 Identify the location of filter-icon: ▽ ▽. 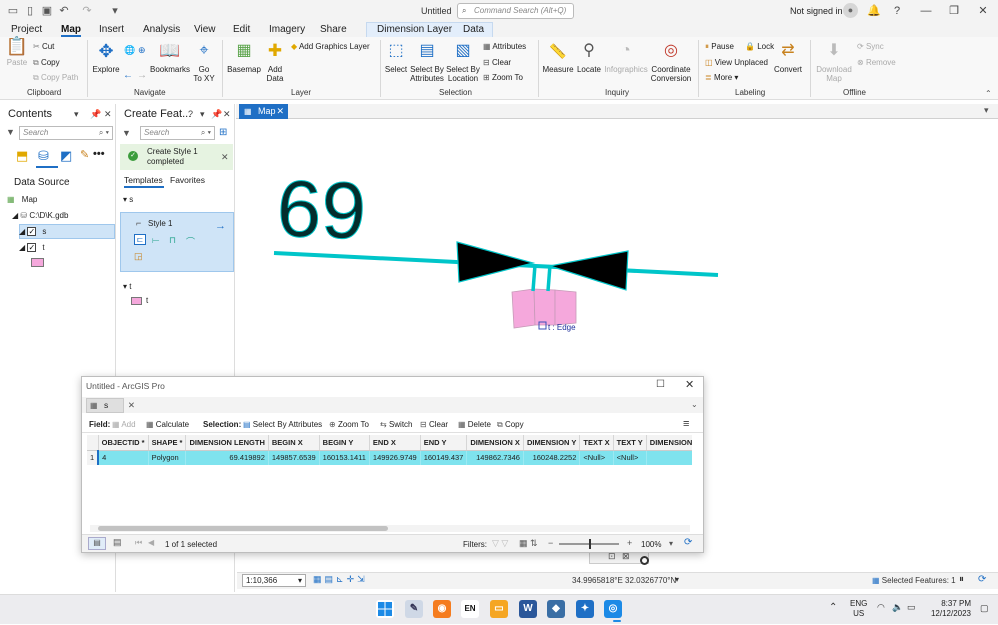
(500, 543).